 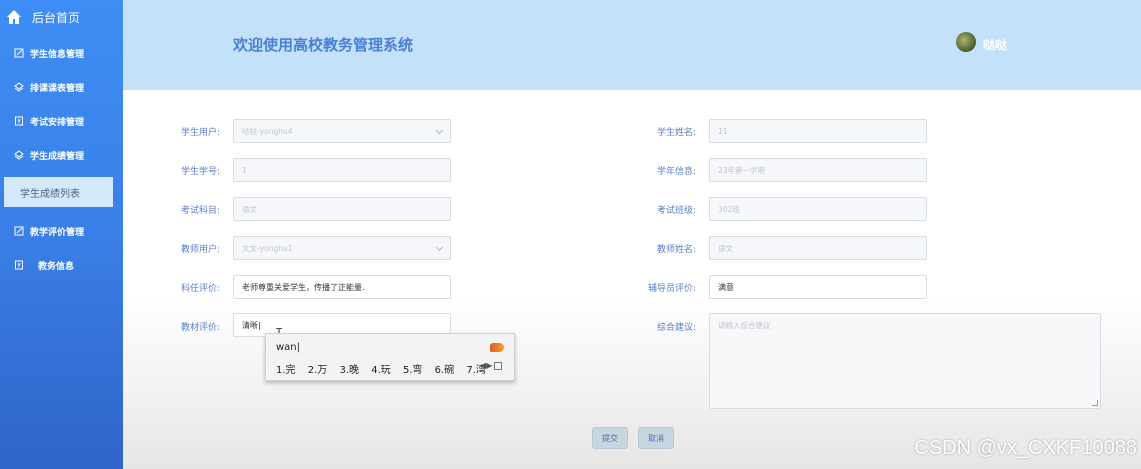 I want to click on counselor-eval-field: 满意, so click(x=818, y=287).